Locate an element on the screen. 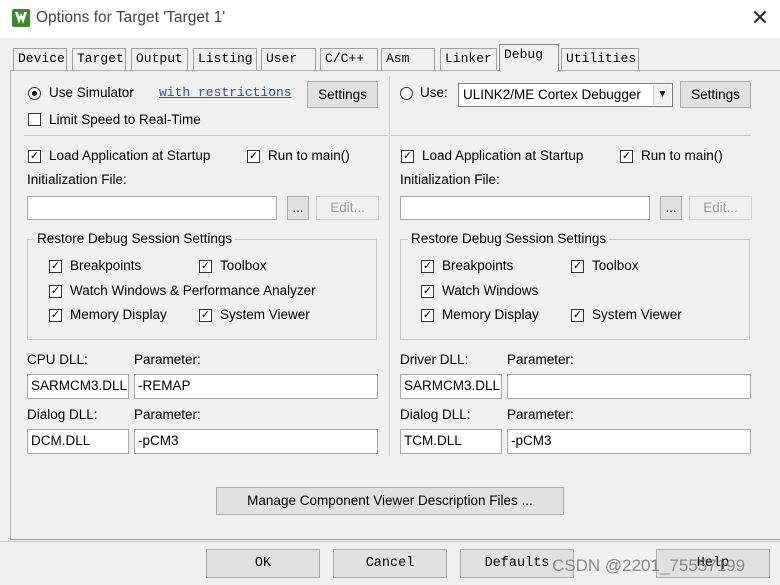  left-init-file-input is located at coordinates (152, 208).